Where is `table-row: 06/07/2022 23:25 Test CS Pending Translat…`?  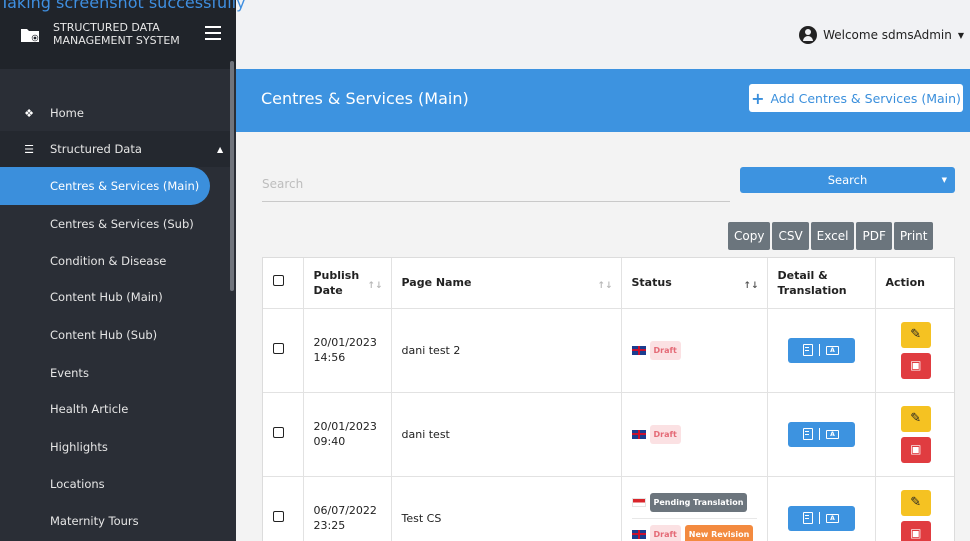 table-row: 06/07/2022 23:25 Test CS Pending Translat… is located at coordinates (608, 508).